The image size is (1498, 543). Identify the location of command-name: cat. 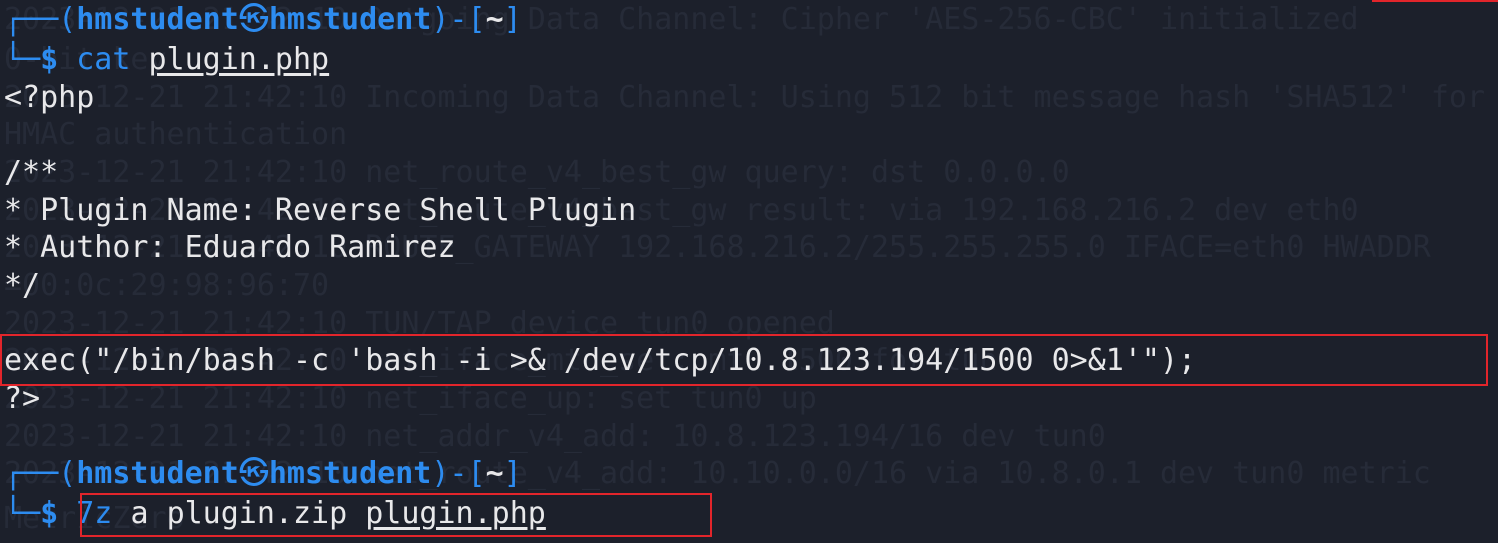
(103, 59).